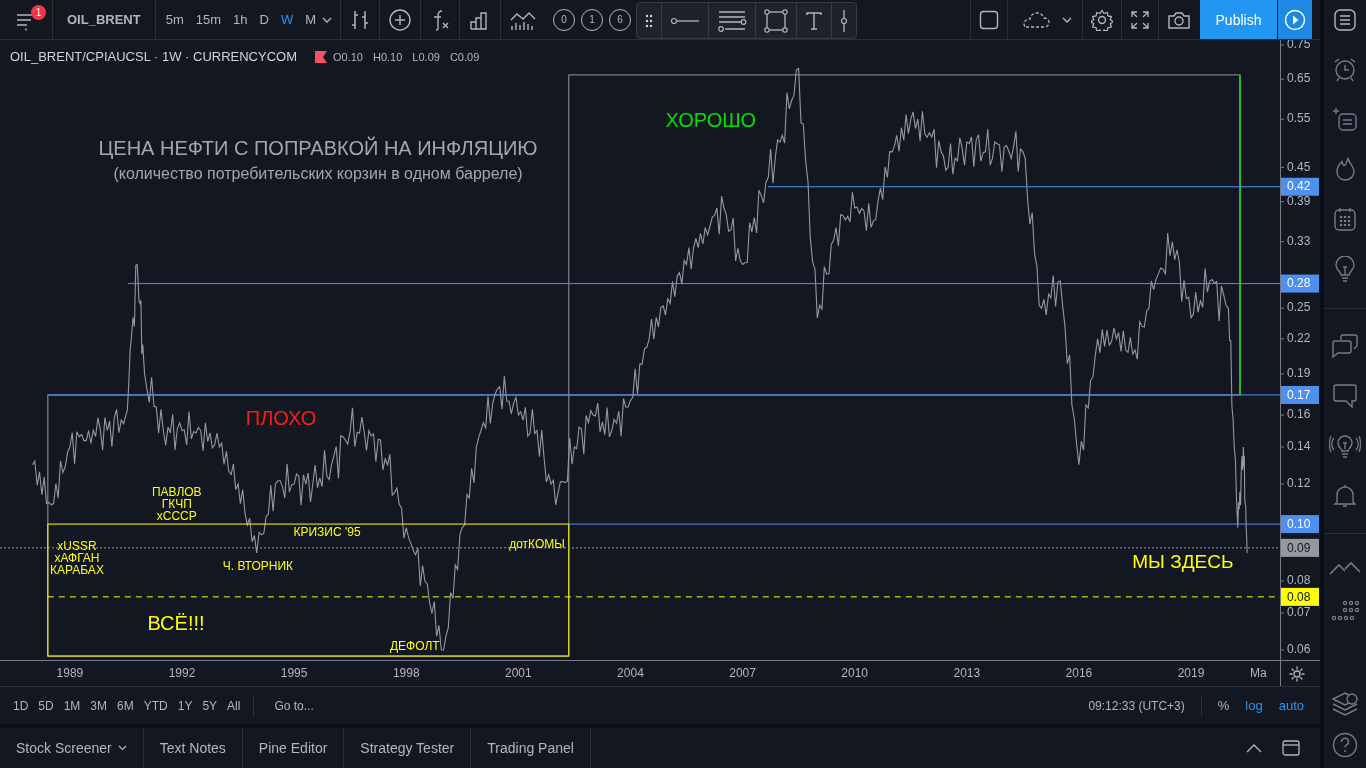 The width and height of the screenshot is (1366, 768). I want to click on range-button: All, so click(234, 705).